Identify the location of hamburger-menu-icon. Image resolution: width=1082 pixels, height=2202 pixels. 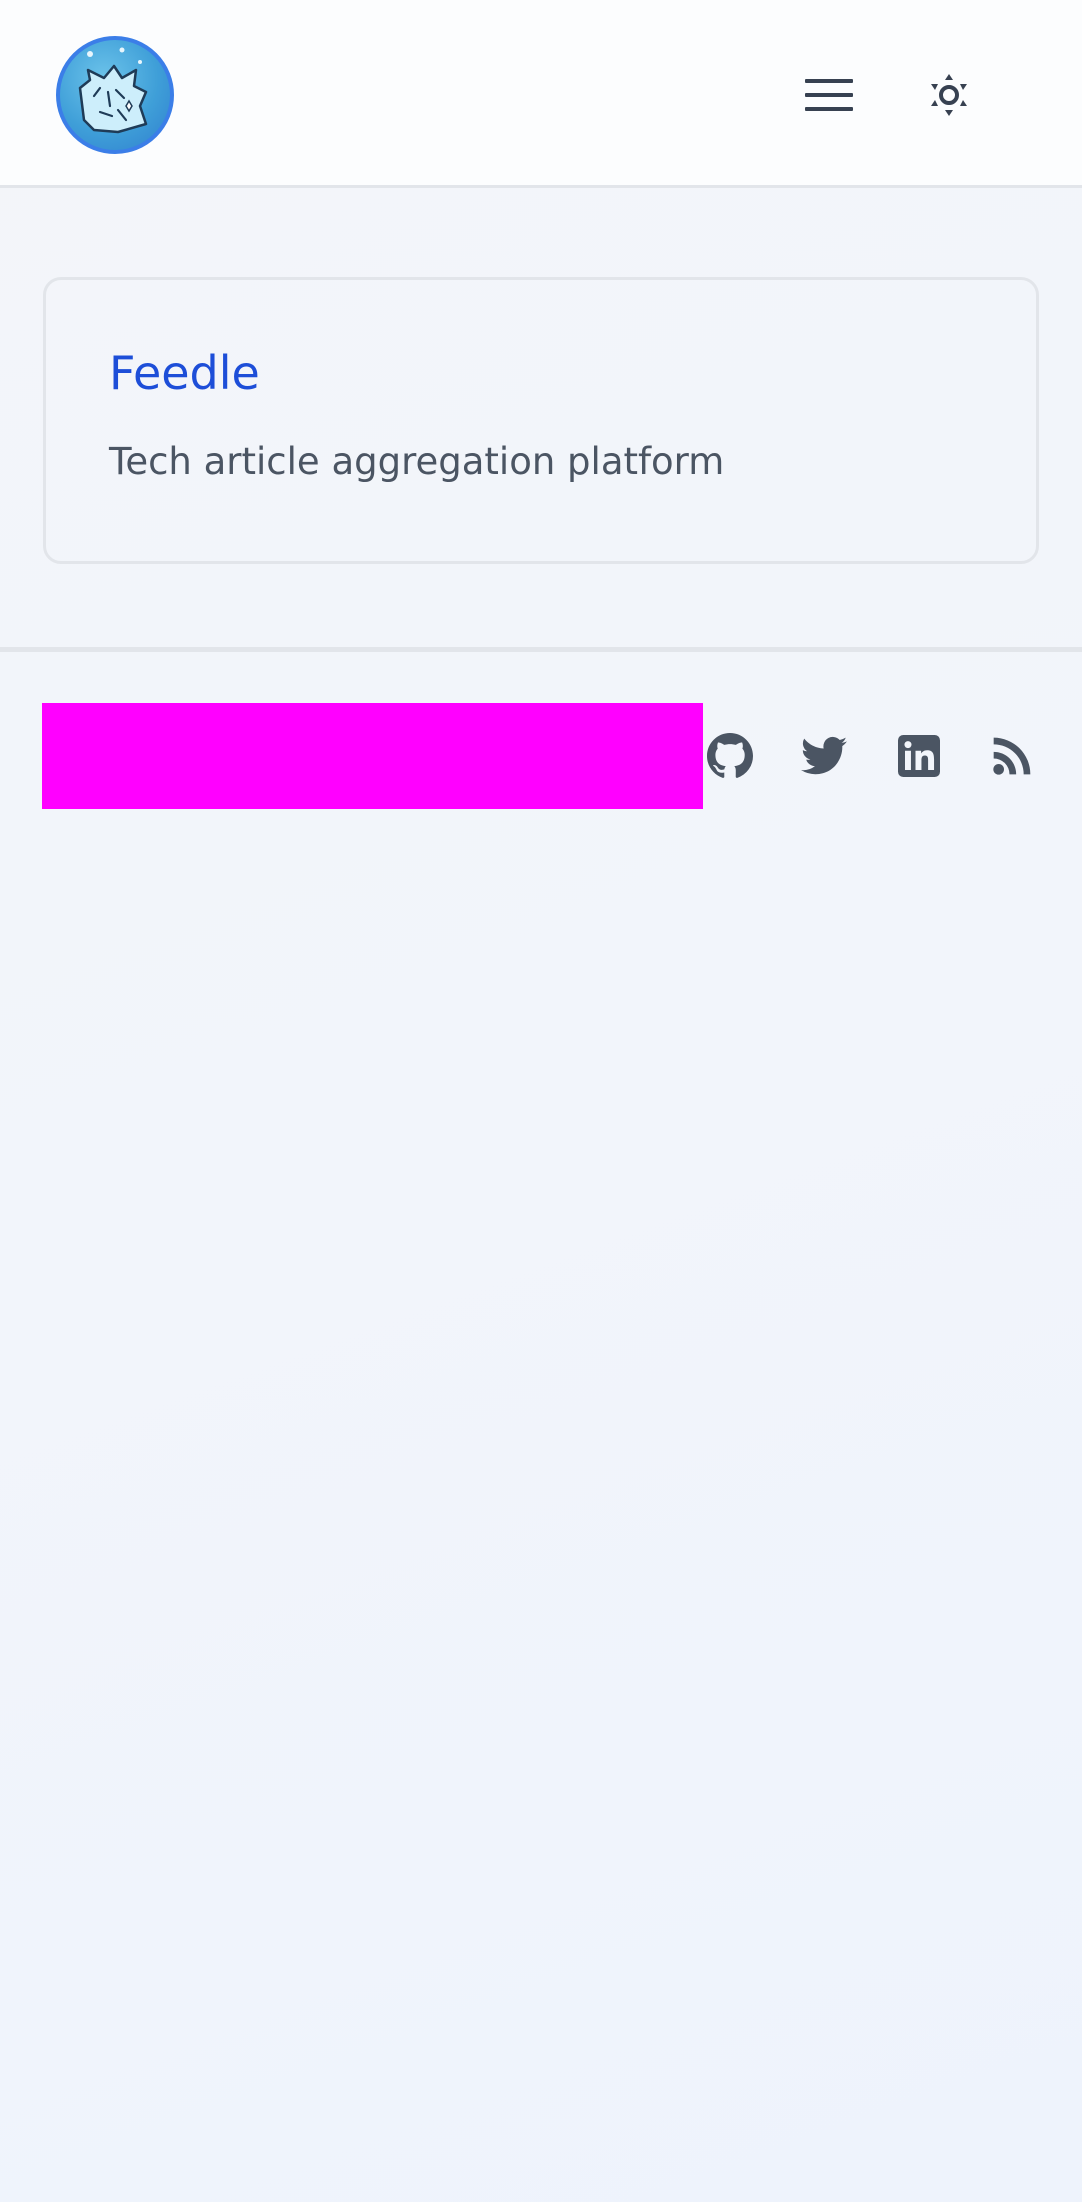
(829, 95).